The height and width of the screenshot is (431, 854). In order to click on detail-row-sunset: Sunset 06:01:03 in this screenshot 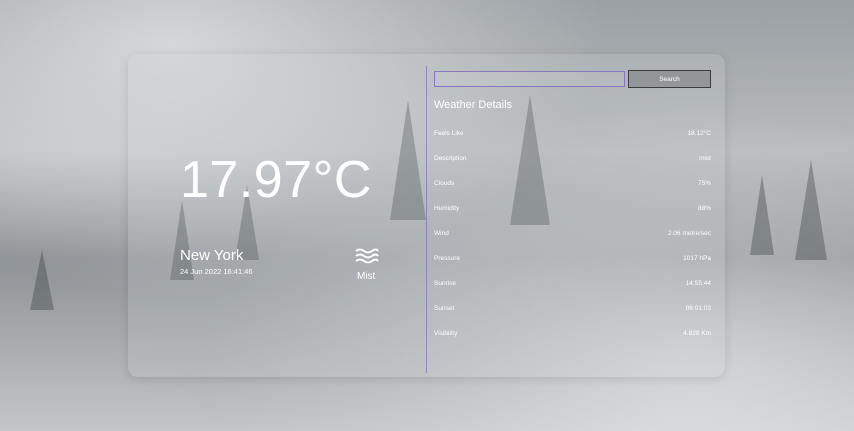, I will do `click(572, 311)`.